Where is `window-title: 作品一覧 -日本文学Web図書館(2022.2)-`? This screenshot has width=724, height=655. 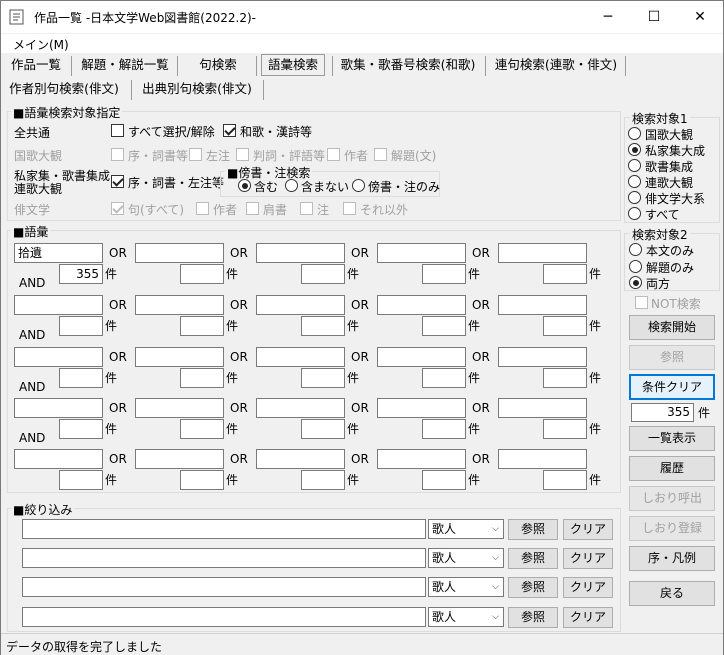 window-title: 作品一覧 -日本文学Web図書館(2022.2)- is located at coordinates (145, 18).